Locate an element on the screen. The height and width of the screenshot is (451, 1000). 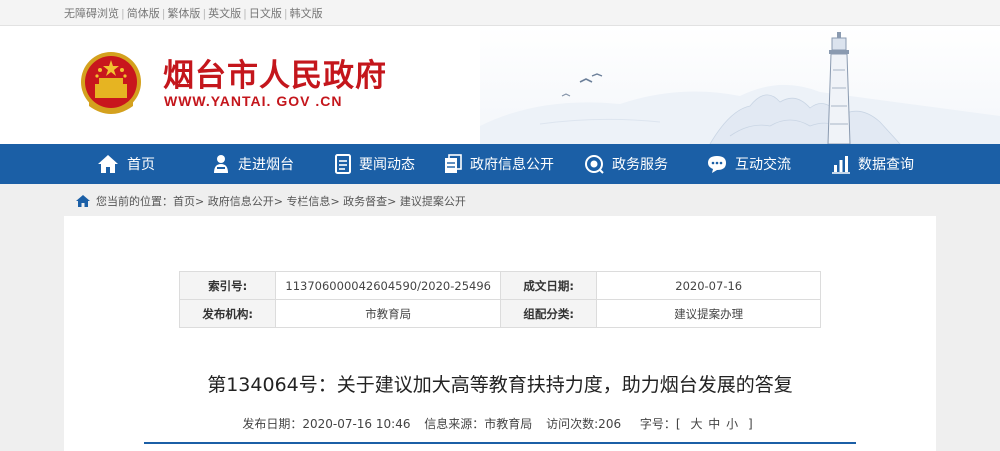
date-value: 2020-07-16 is located at coordinates (708, 285).